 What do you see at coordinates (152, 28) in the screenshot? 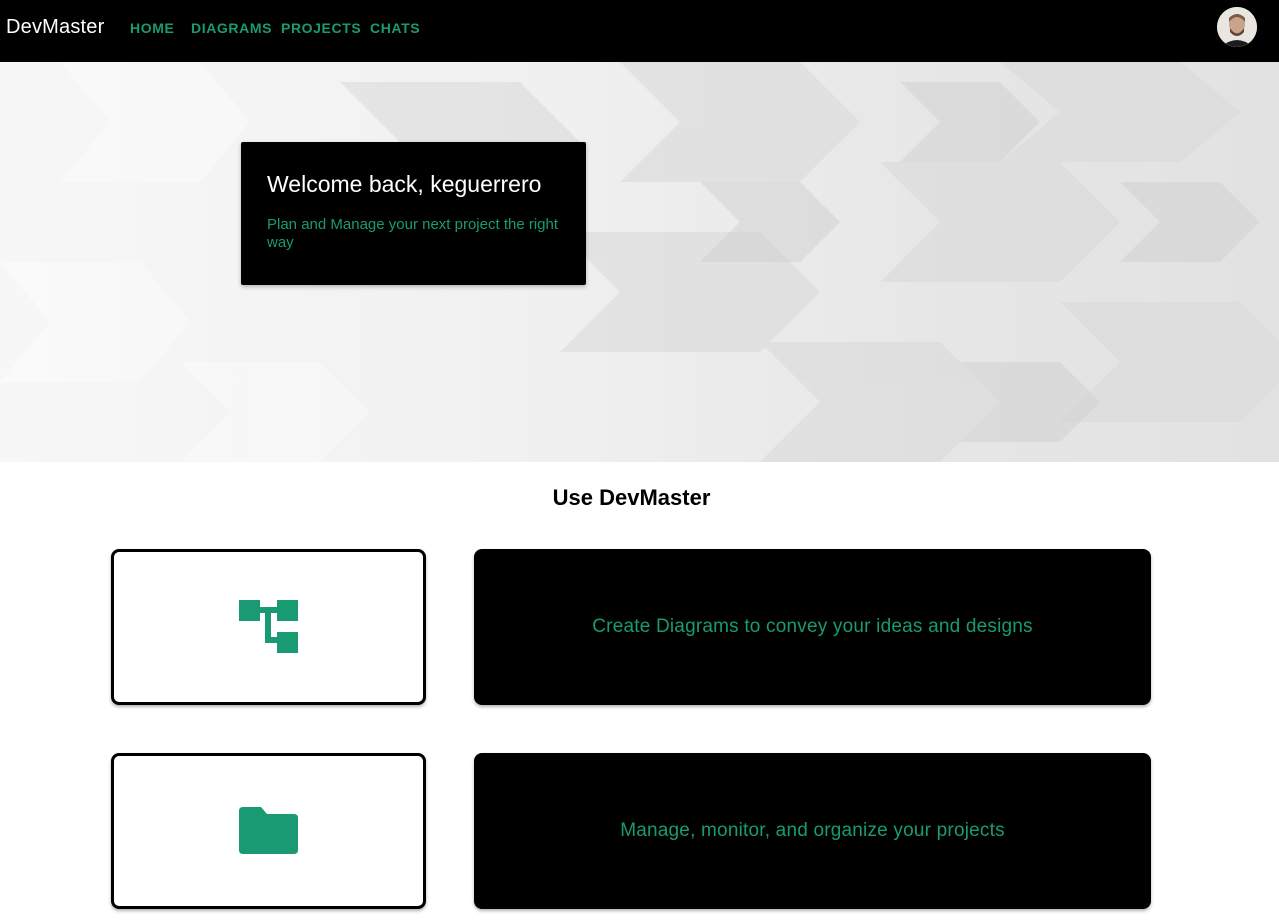
I see `nav-home: HOME` at bounding box center [152, 28].